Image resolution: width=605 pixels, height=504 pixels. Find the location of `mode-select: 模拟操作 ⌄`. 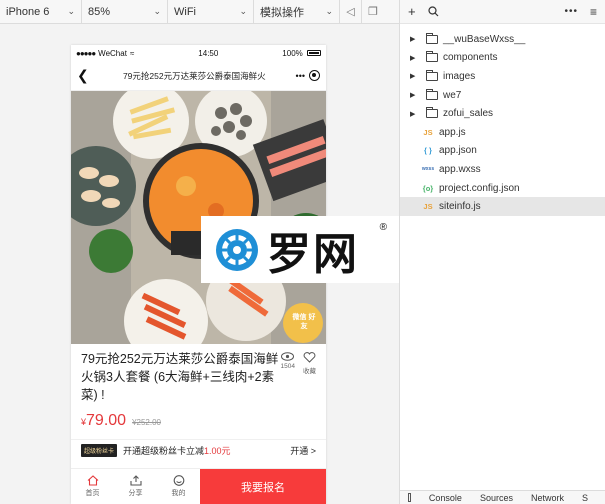

mode-select: 模拟操作 ⌄ is located at coordinates (297, 12).